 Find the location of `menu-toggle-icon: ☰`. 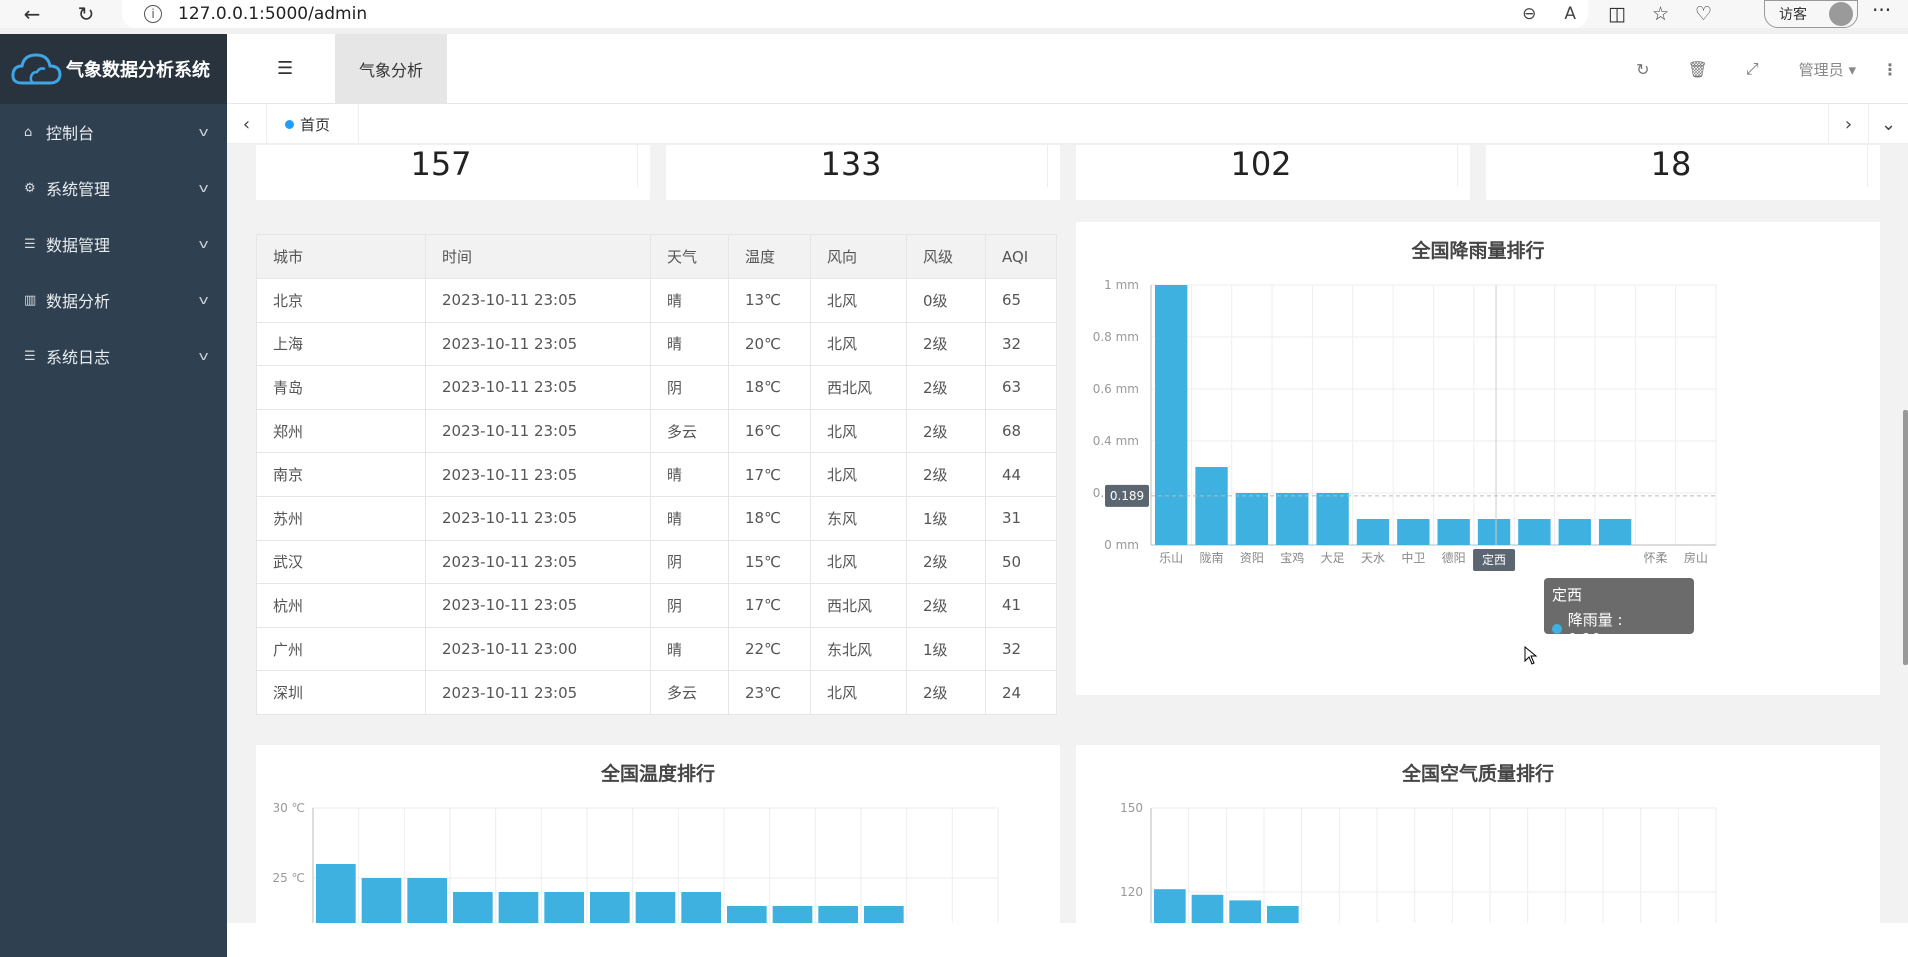

menu-toggle-icon: ☰ is located at coordinates (285, 68).